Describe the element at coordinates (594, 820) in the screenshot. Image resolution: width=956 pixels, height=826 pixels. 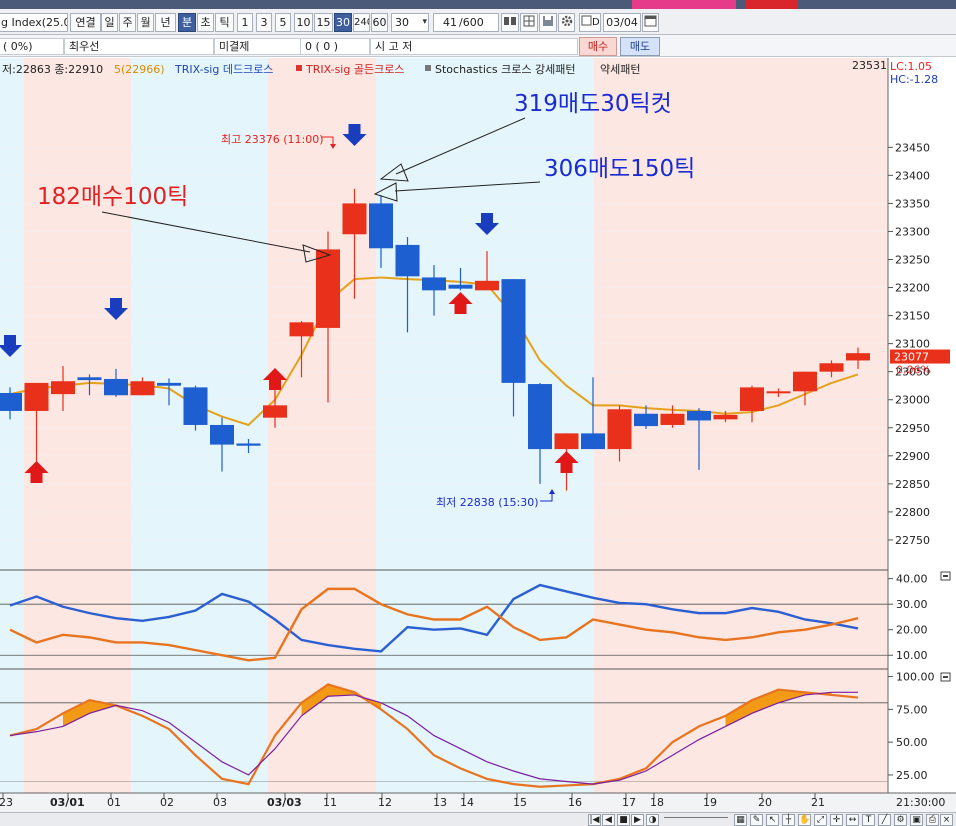
I see `first-icon: |◀` at that location.